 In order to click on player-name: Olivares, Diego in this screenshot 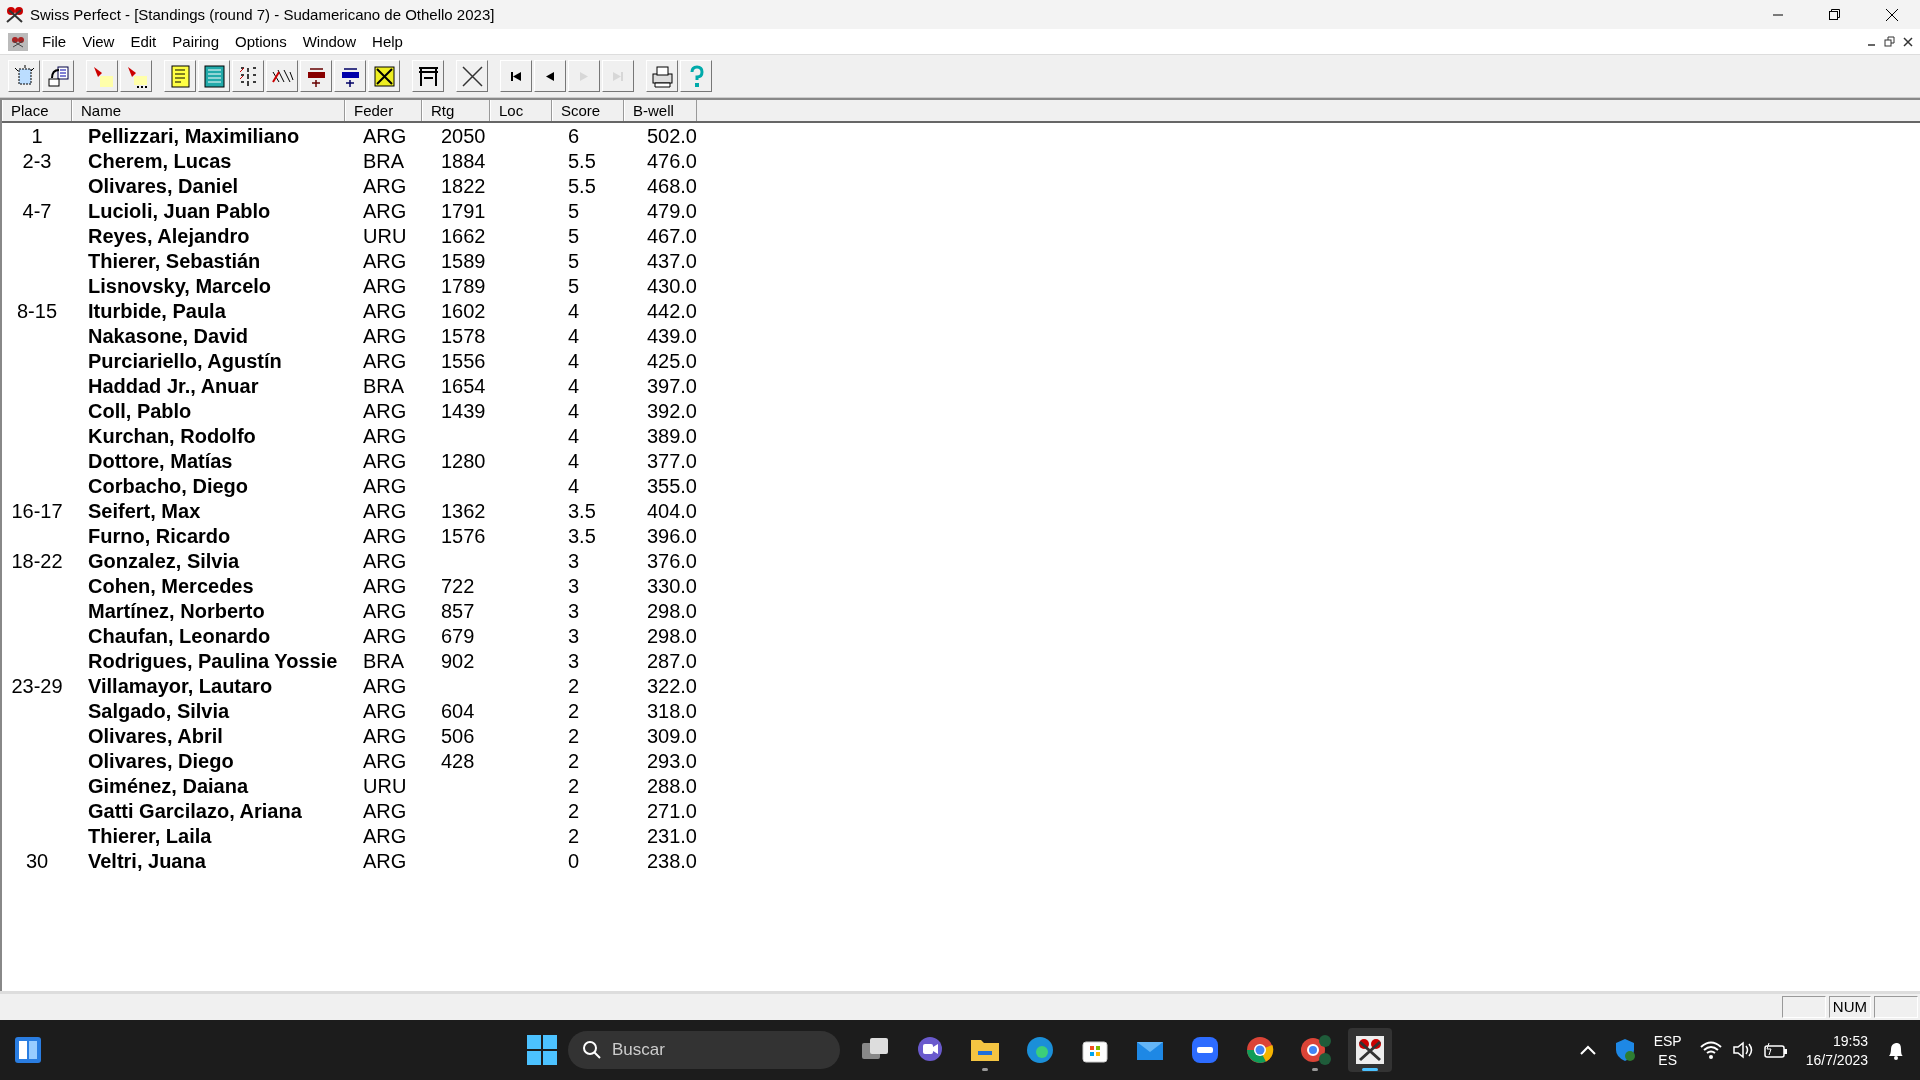, I will do `click(161, 761)`.